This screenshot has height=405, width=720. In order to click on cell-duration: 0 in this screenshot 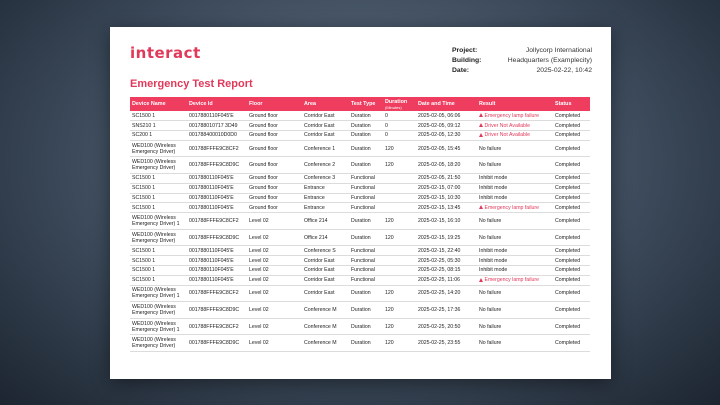, I will do `click(399, 126)`.